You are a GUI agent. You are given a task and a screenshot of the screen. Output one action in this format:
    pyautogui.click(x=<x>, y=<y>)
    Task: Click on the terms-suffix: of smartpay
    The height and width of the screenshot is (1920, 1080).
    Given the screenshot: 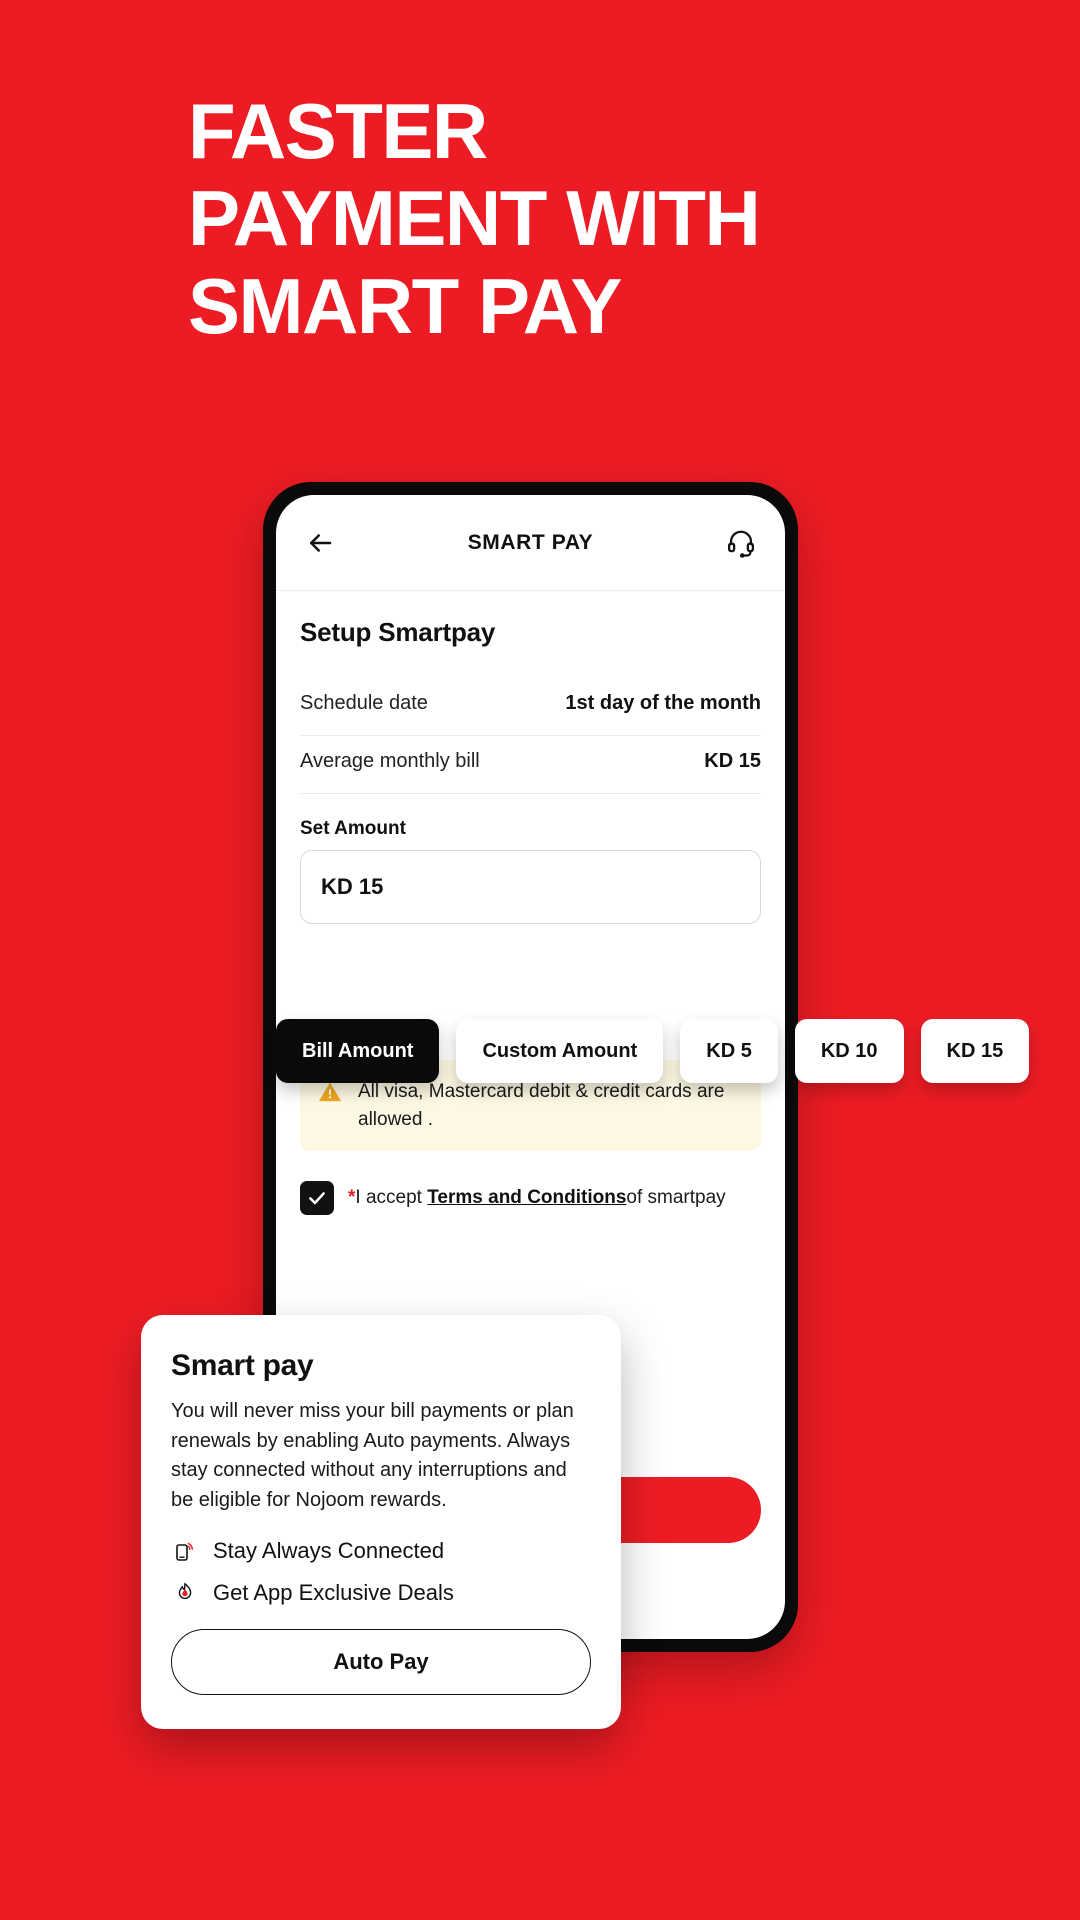 What is the action you would take?
    pyautogui.click(x=676, y=1198)
    